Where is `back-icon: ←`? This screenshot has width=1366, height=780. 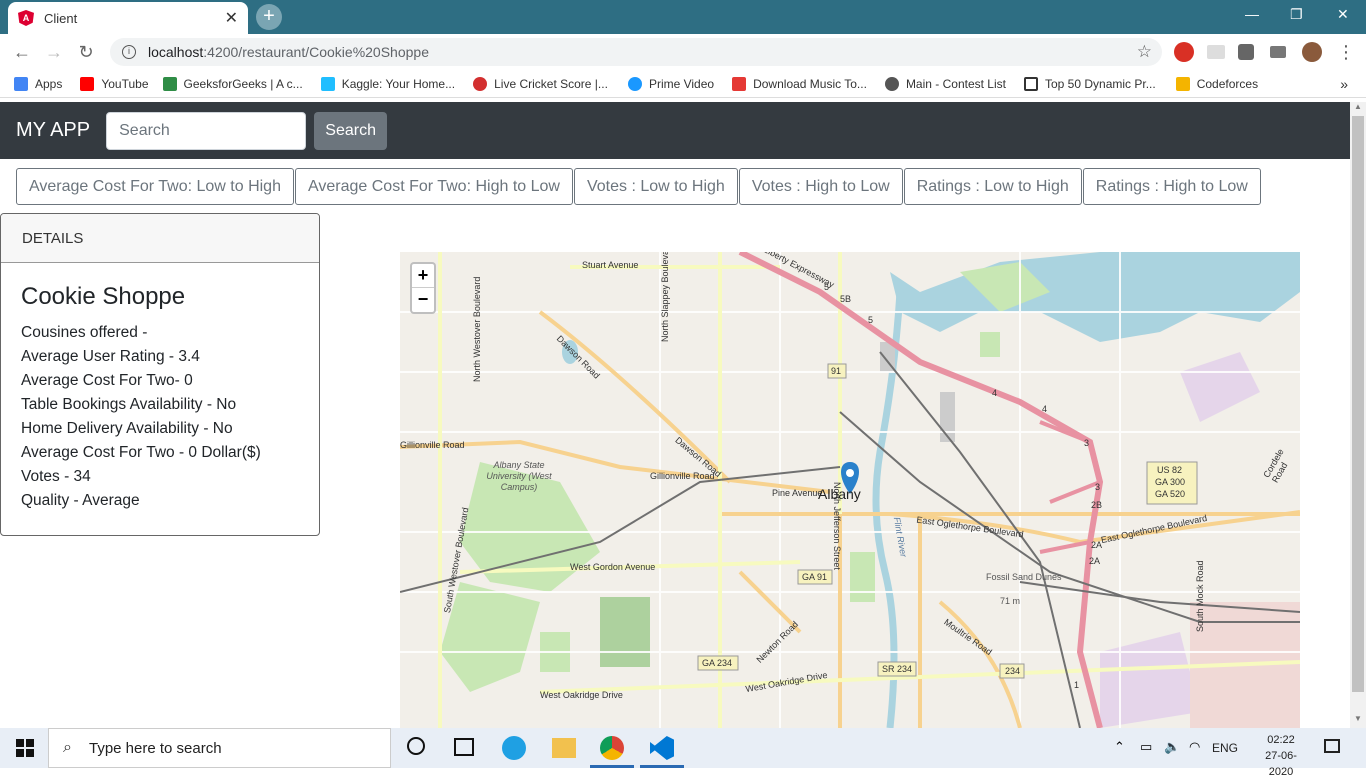 back-icon: ← is located at coordinates (22, 52).